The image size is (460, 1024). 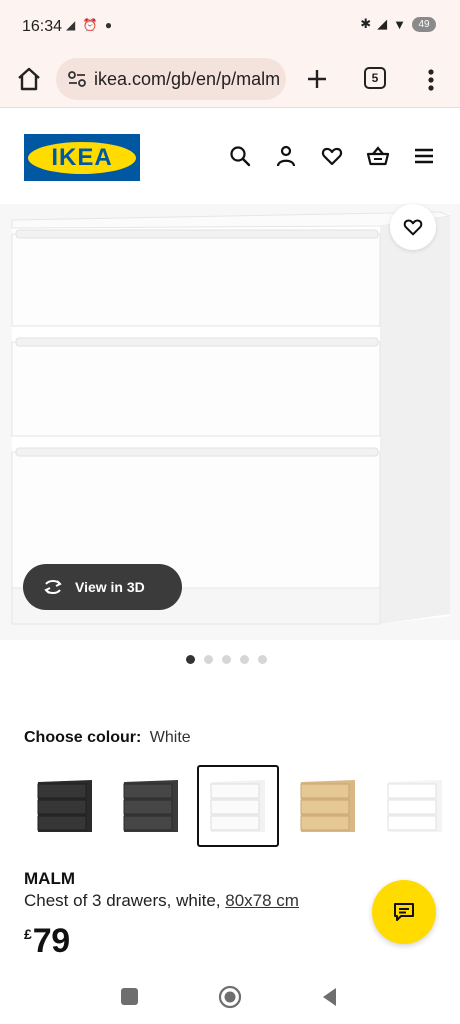 I want to click on search-icon, so click(x=240, y=156).